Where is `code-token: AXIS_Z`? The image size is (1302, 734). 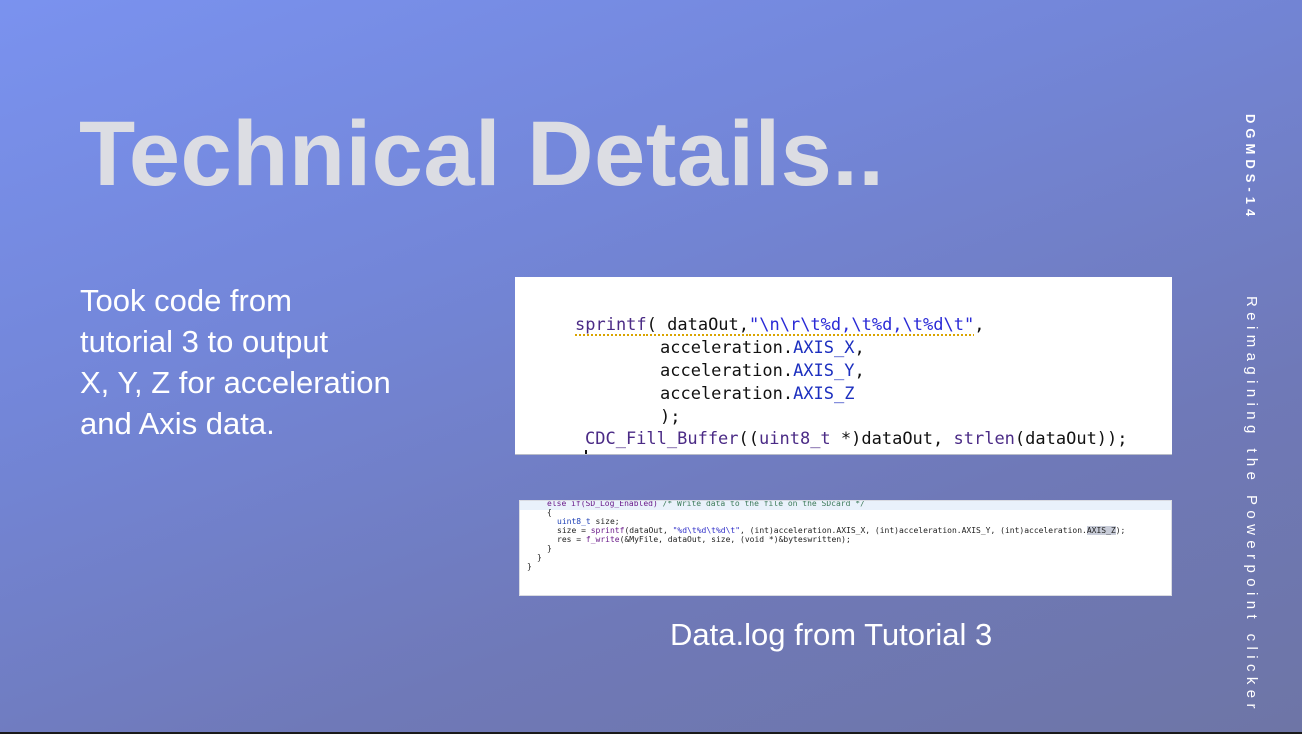 code-token: AXIS_Z is located at coordinates (824, 394).